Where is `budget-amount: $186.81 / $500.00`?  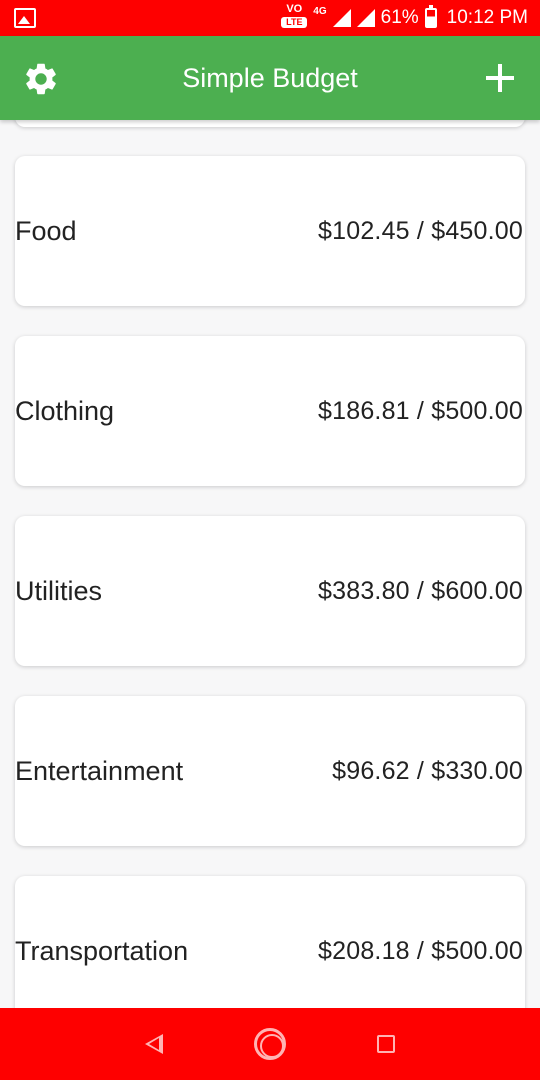
budget-amount: $186.81 / $500.00 is located at coordinates (420, 410).